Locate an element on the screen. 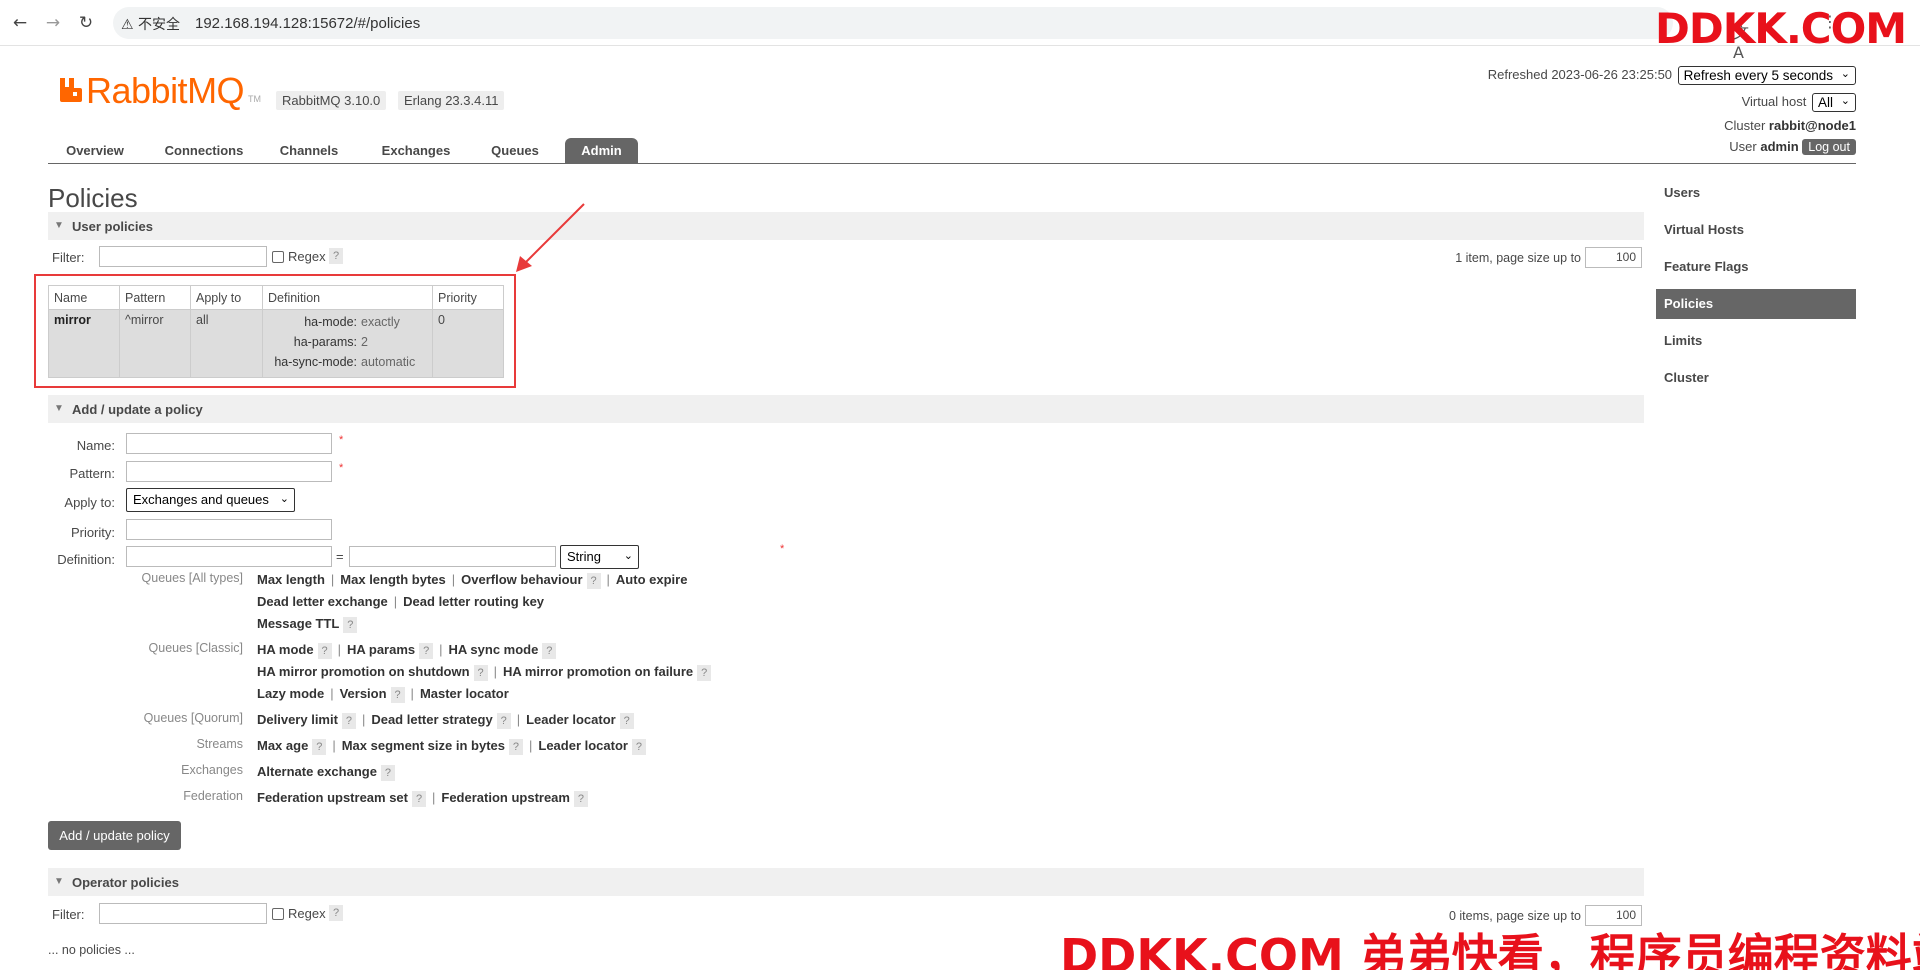 The height and width of the screenshot is (970, 1920). operator-policies-header: ▼ Operator policies is located at coordinates (846, 882).